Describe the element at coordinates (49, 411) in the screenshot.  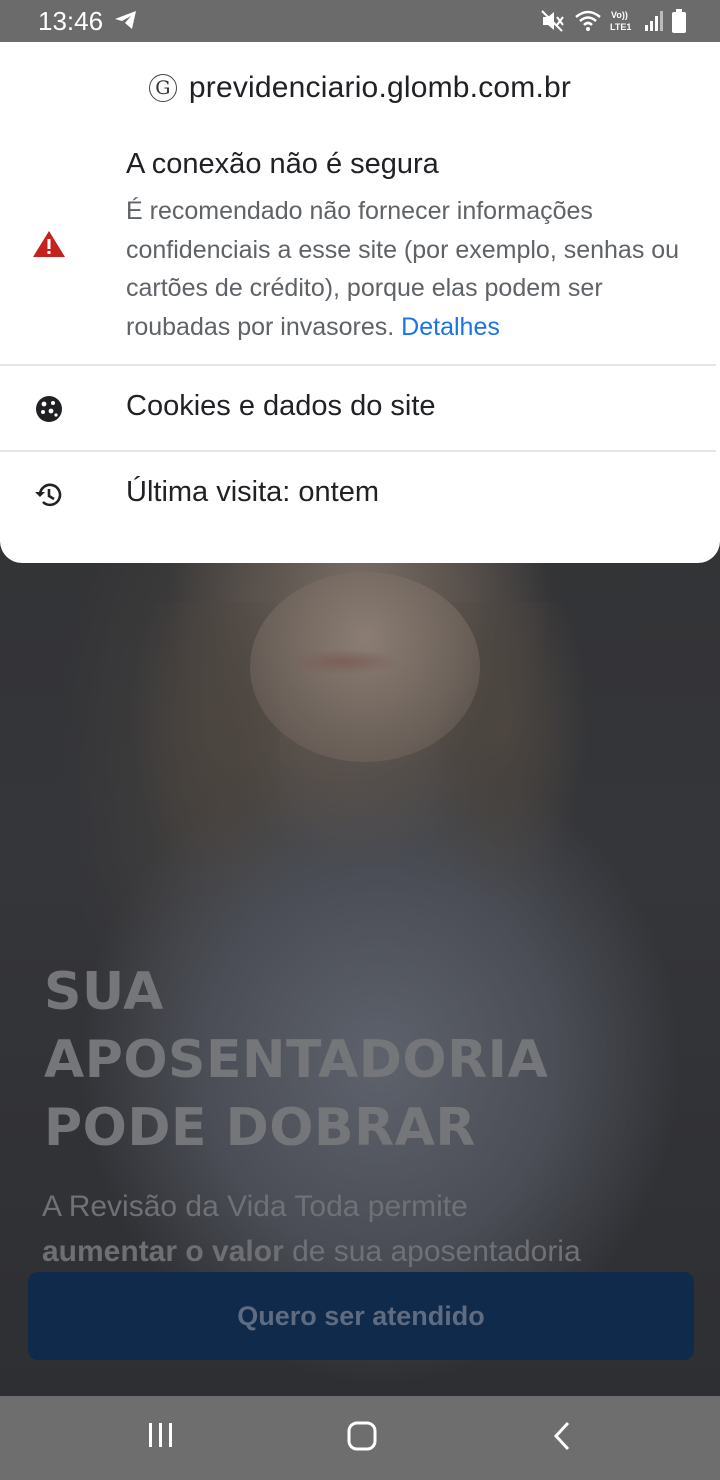
I see `cookie-icon` at that location.